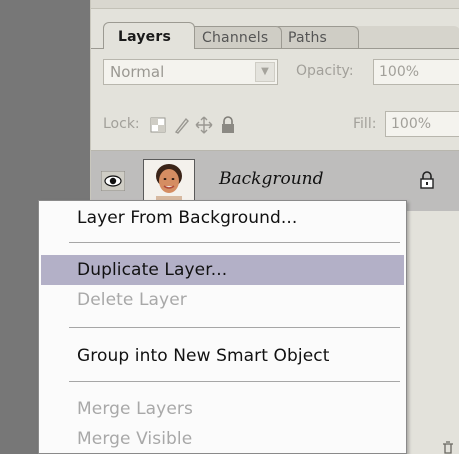 Image resolution: width=459 pixels, height=454 pixels. Describe the element at coordinates (190, 72) in the screenshot. I see `blend-mode-dropdown: Normal ▼` at that location.